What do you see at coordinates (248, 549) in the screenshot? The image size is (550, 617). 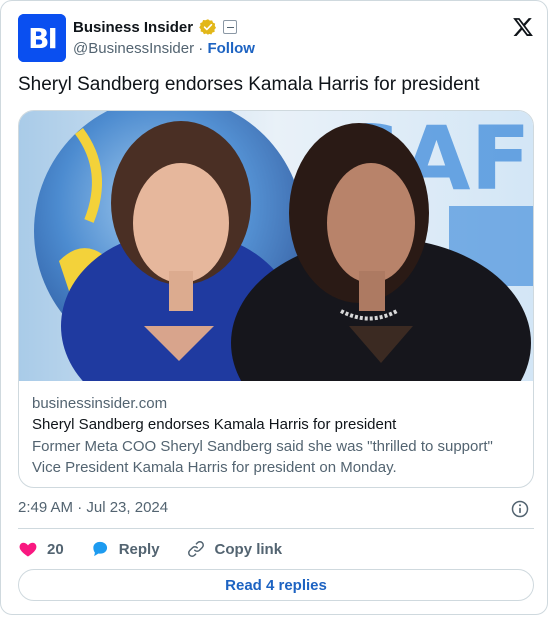 I see `copy-link-label: Copy link` at bounding box center [248, 549].